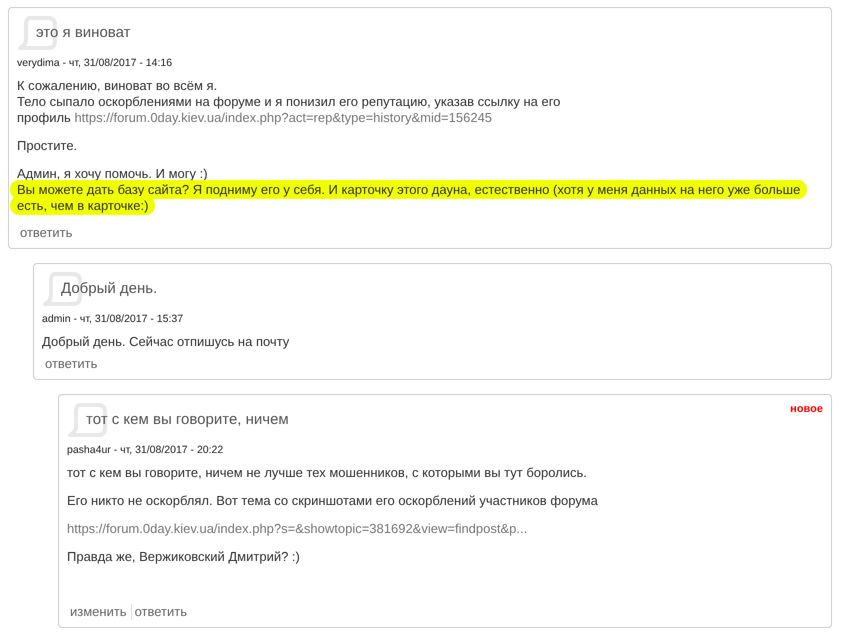  Describe the element at coordinates (83, 33) in the screenshot. I see `comment-title: это я виноват` at that location.